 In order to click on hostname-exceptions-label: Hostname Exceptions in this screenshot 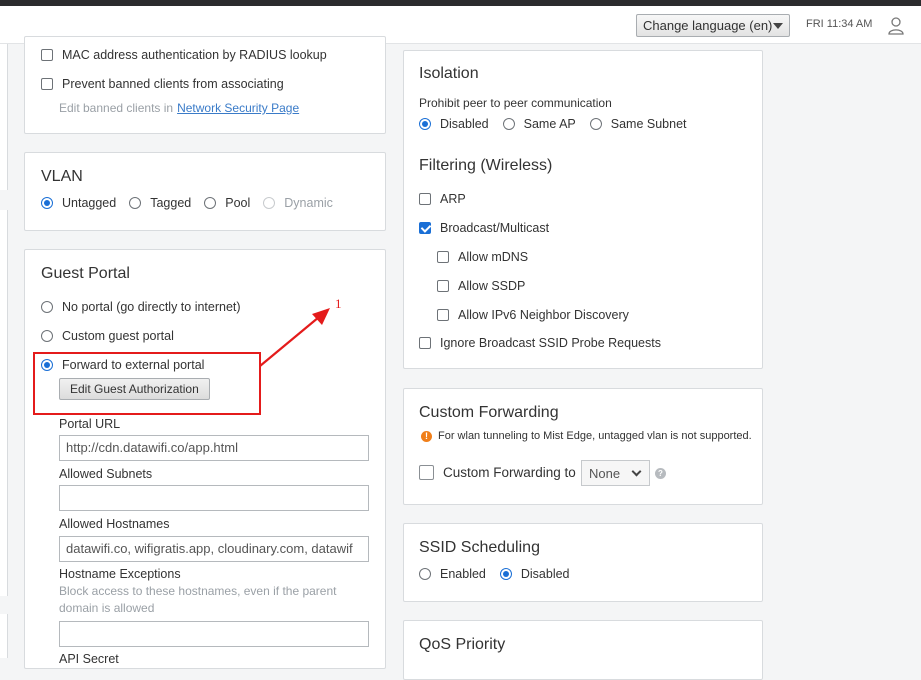, I will do `click(120, 574)`.